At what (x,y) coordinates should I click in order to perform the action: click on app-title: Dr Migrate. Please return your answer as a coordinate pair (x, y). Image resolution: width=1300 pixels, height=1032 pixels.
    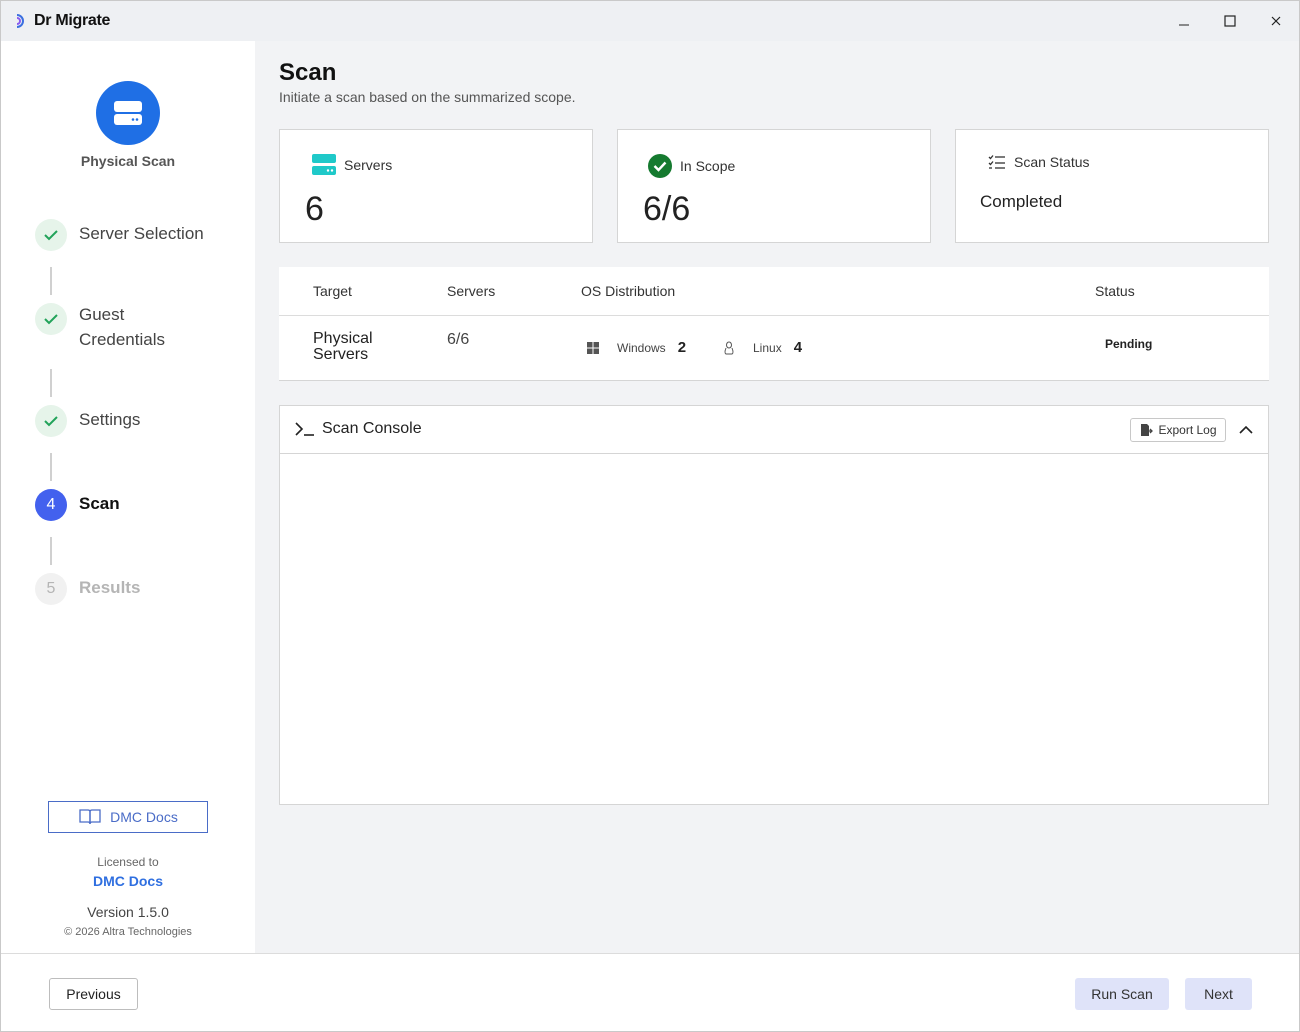
    Looking at the image, I should click on (72, 20).